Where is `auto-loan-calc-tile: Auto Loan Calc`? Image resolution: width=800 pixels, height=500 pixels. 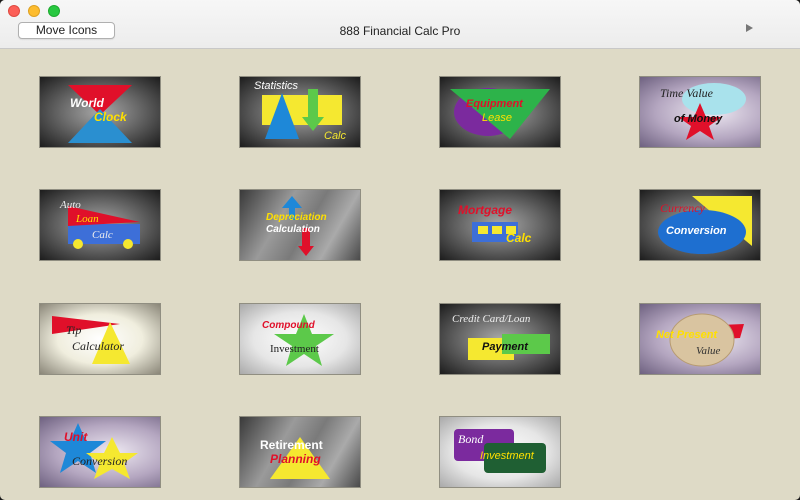
auto-loan-calc-tile: Auto Loan Calc is located at coordinates (100, 225).